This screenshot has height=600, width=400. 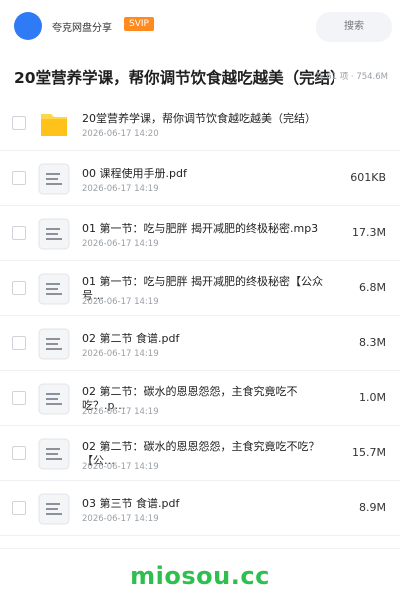 What do you see at coordinates (207, 119) in the screenshot?
I see `file-name: 20堂营养学课，帮你调节饮食越吃越美（完结）` at bounding box center [207, 119].